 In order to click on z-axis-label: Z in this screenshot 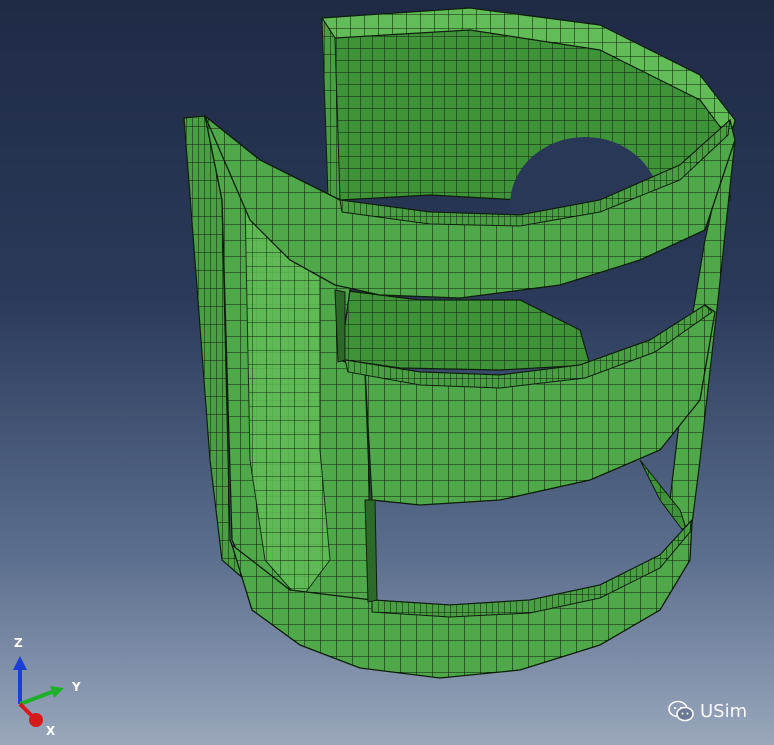, I will do `click(18, 643)`.